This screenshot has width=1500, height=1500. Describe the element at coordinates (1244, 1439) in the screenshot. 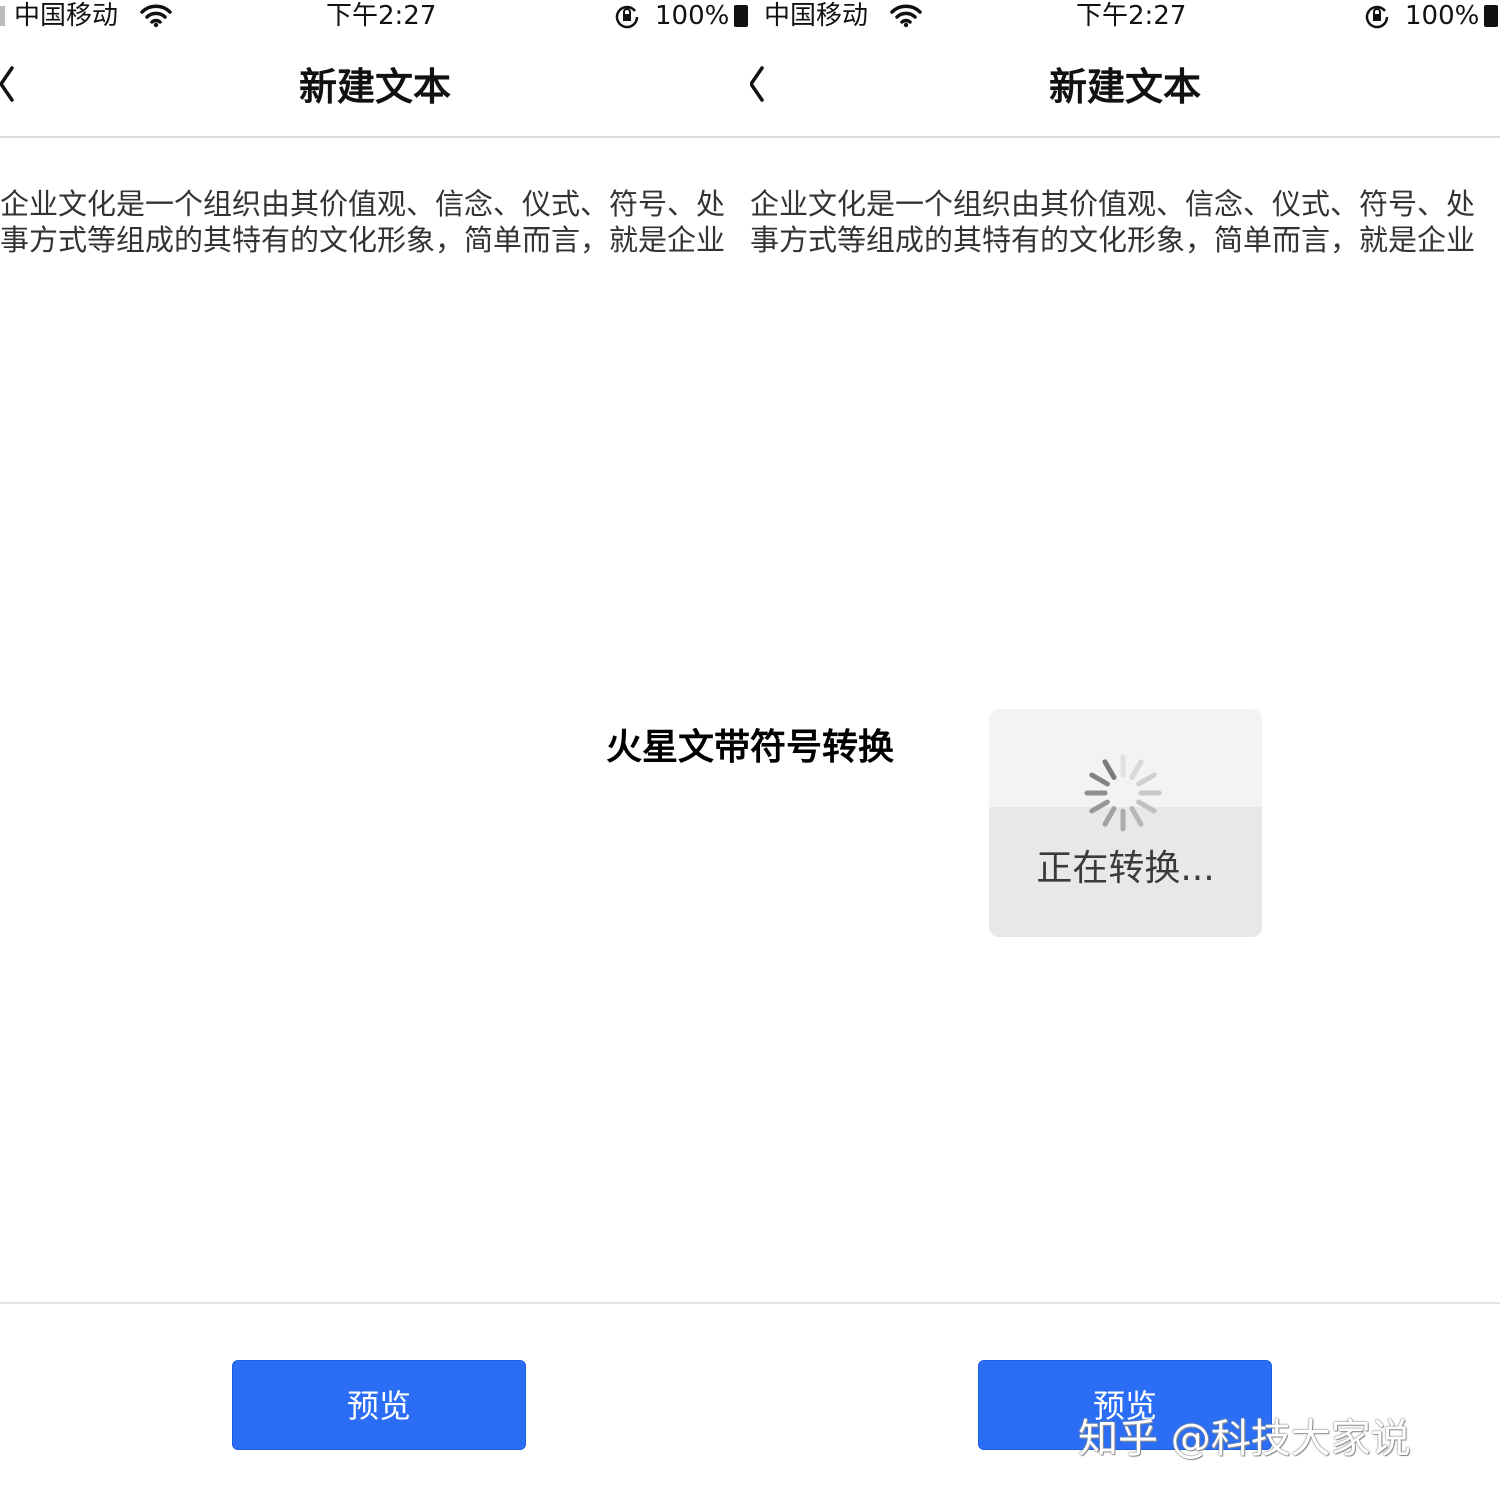

I see `watermark: 知乎 @科技大家说` at that location.